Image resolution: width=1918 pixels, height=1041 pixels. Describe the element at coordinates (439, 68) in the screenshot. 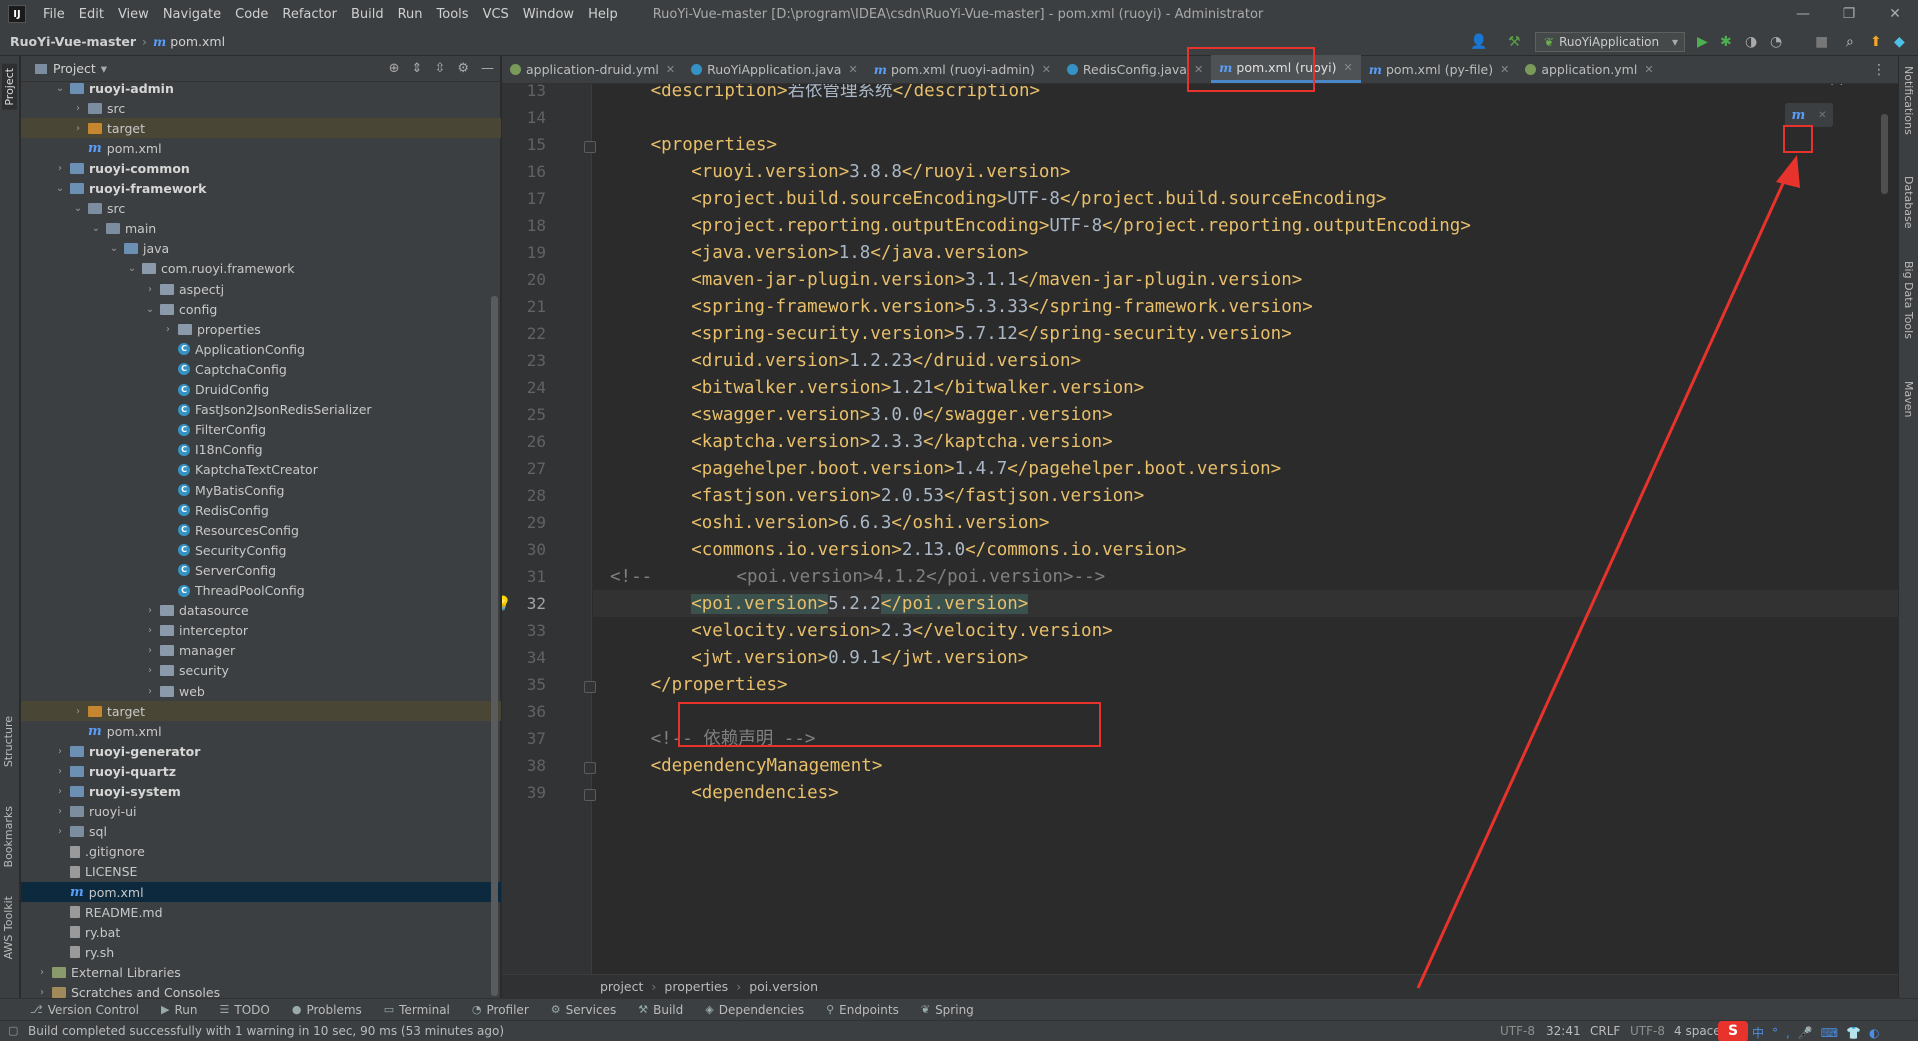

I see `collapse-all-icon: ⇳` at that location.